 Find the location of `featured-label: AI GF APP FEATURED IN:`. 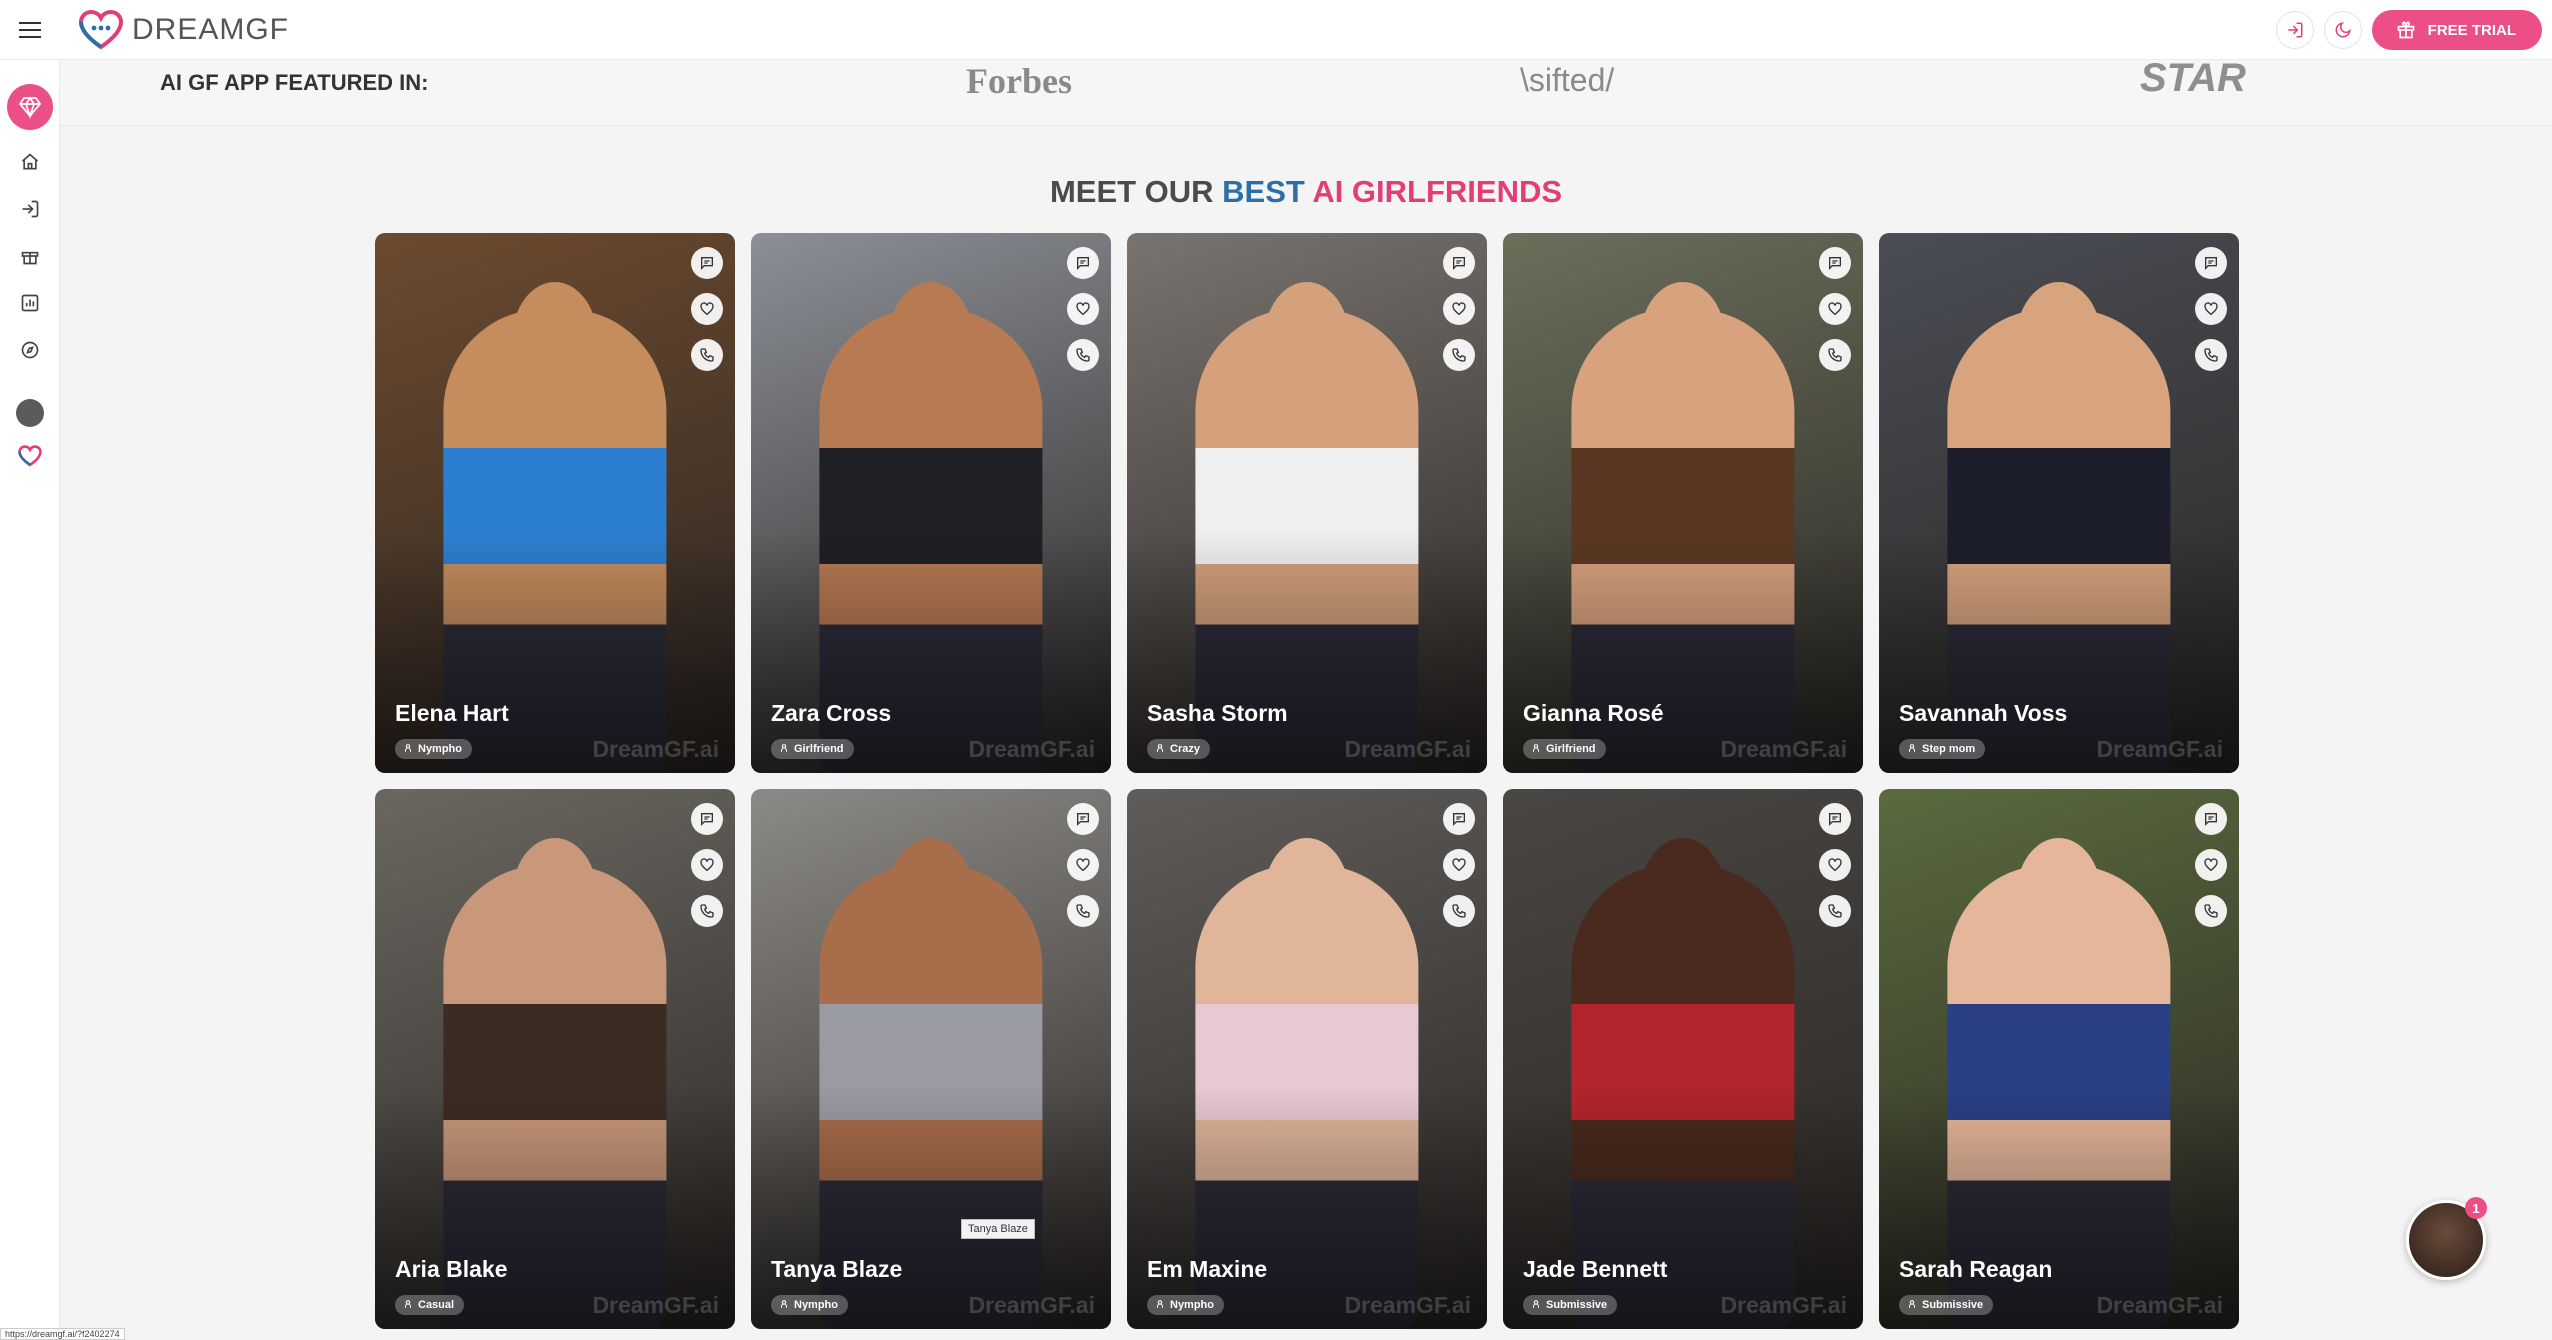

featured-label: AI GF APP FEATURED IN: is located at coordinates (294, 82).